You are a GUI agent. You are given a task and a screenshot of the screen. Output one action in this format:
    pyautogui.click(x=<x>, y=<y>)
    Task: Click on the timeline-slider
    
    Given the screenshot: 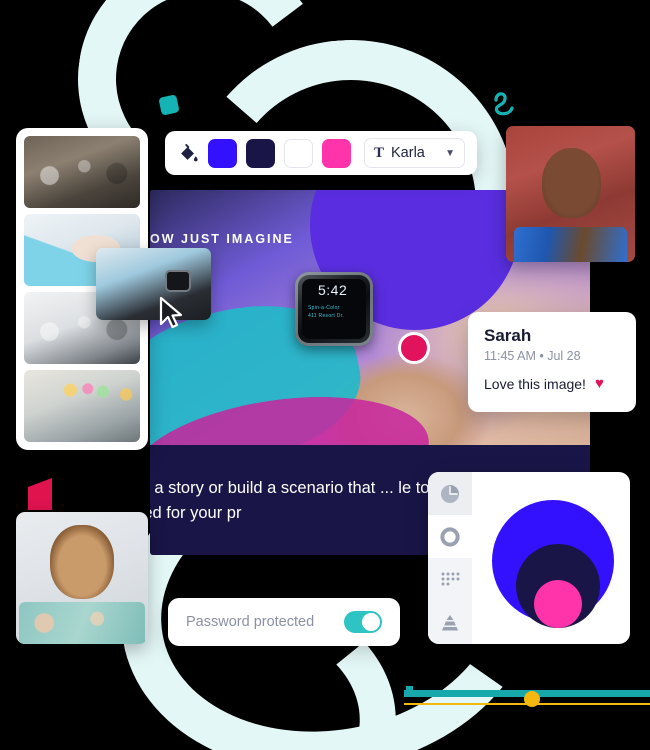 What is the action you would take?
    pyautogui.click(x=527, y=697)
    